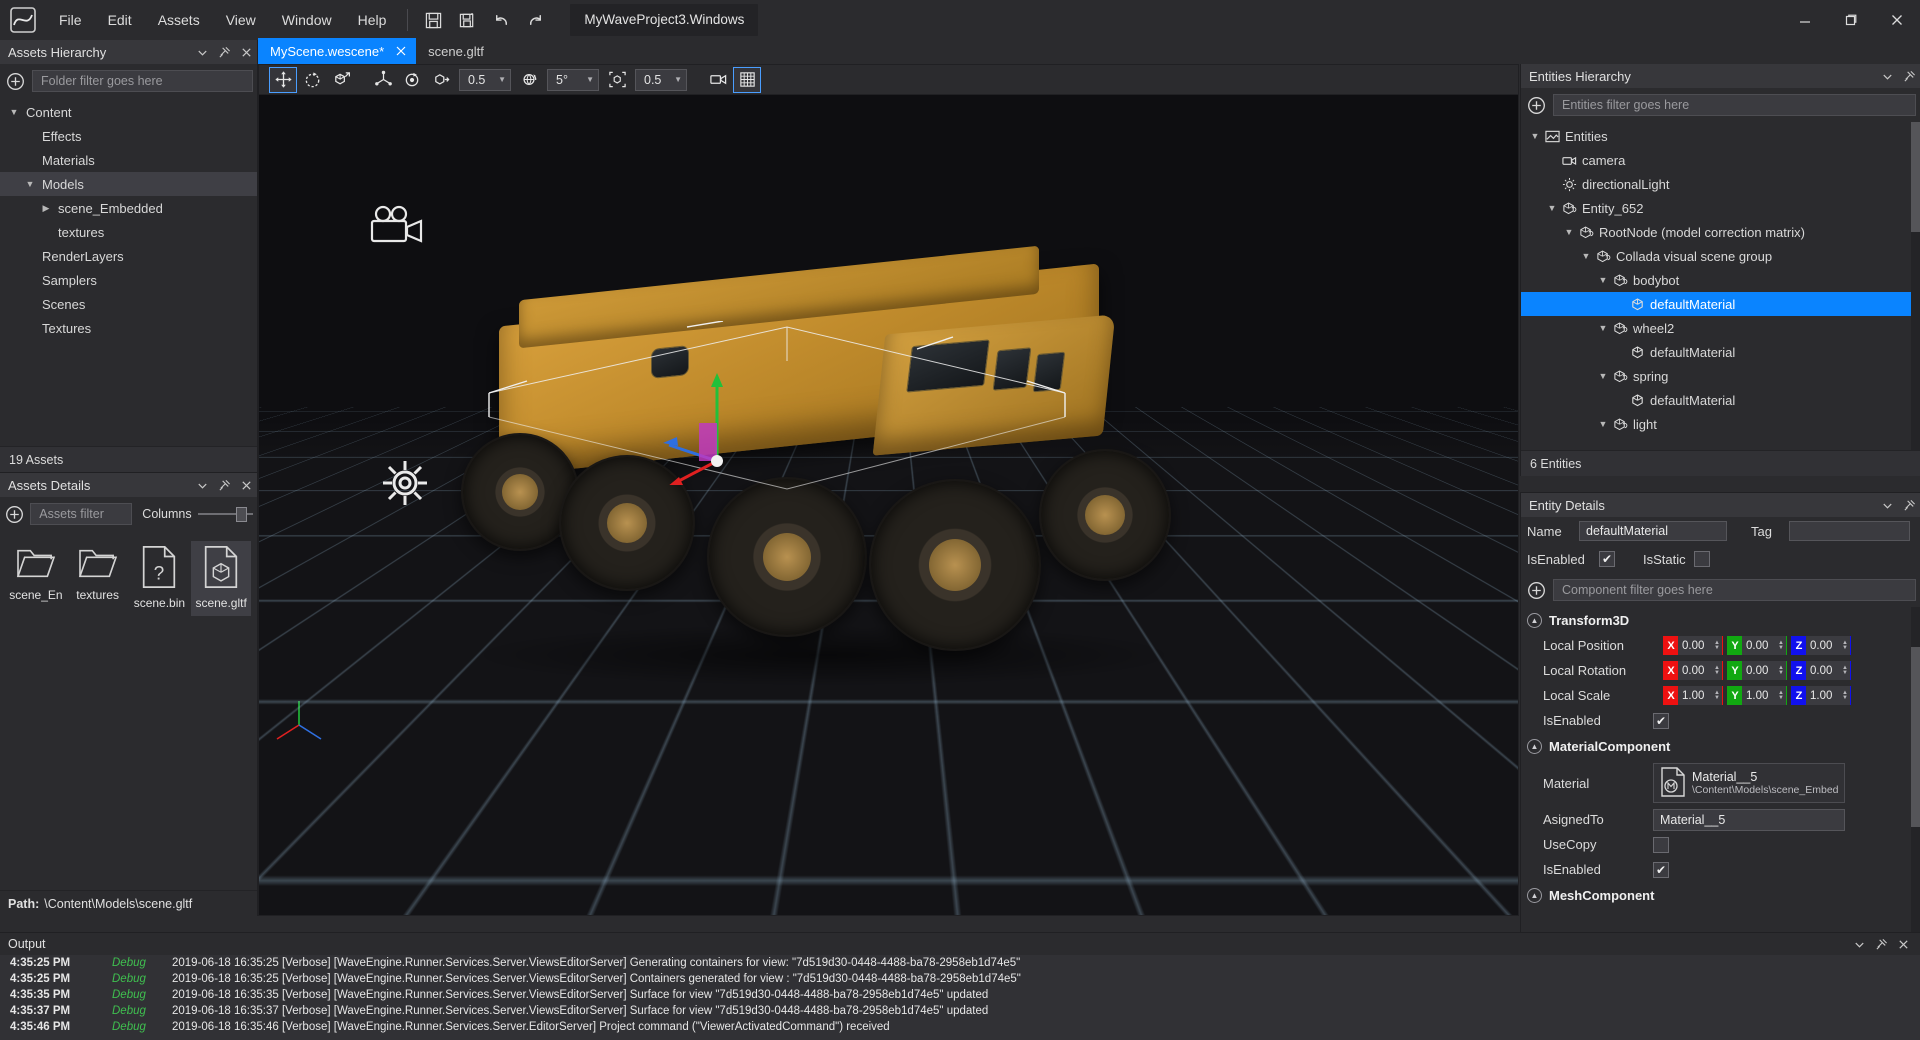 The image size is (1920, 1040). What do you see at coordinates (1749, 783) in the screenshot?
I see `material-asset-picker: Material__5 \Content\Models\scene_Embed` at bounding box center [1749, 783].